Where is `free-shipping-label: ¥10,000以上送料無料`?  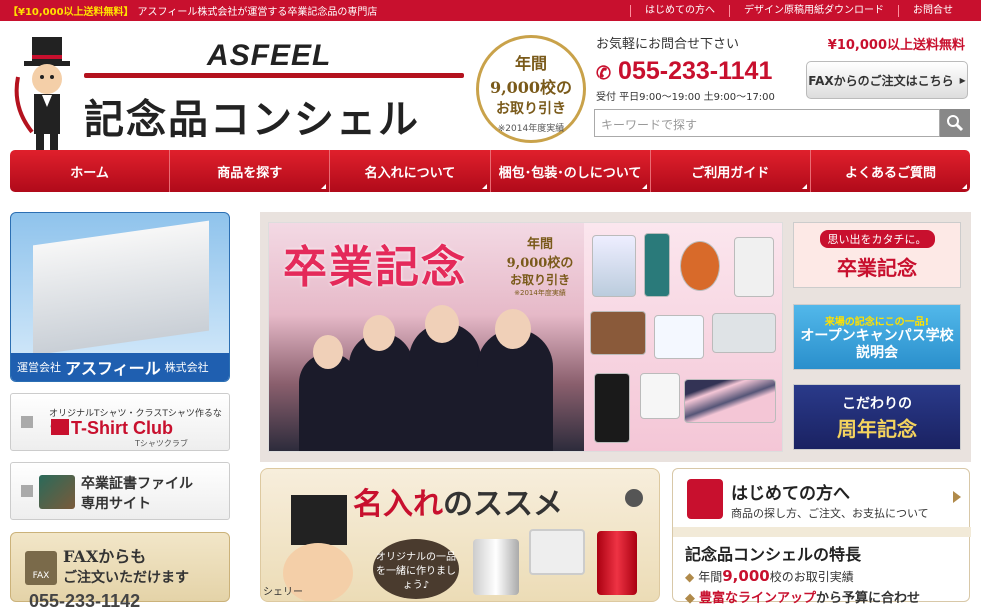 free-shipping-label: ¥10,000以上送料無料 is located at coordinates (896, 45).